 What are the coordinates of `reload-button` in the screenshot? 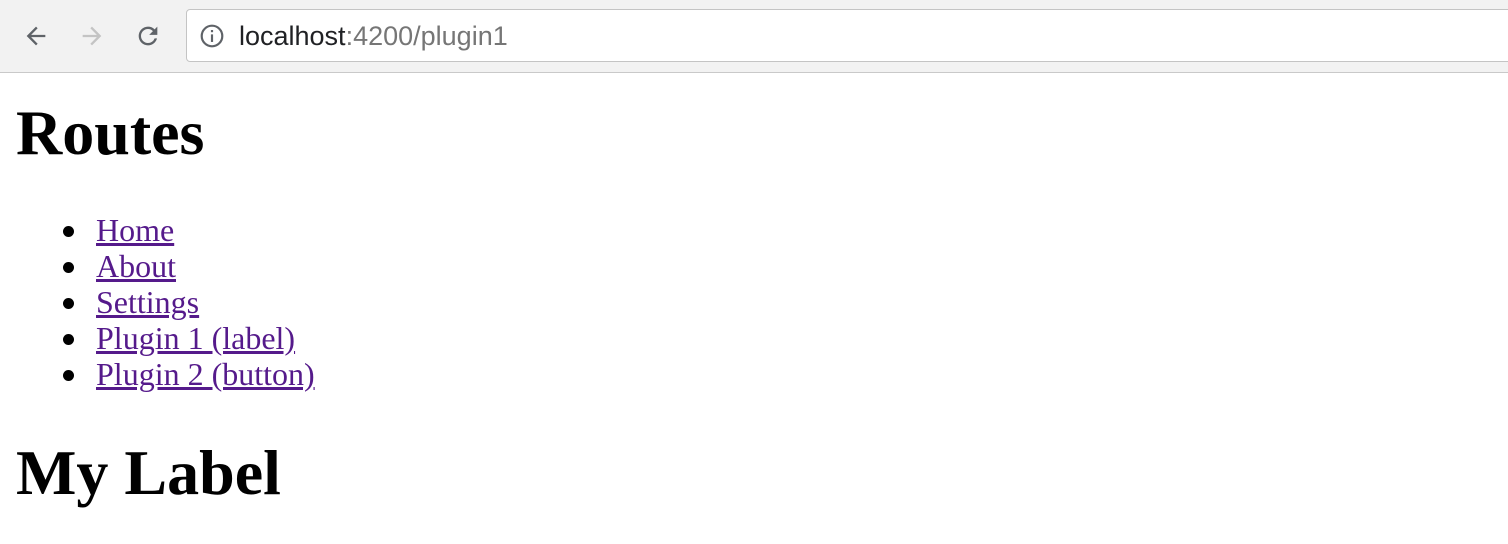 It's located at (148, 36).